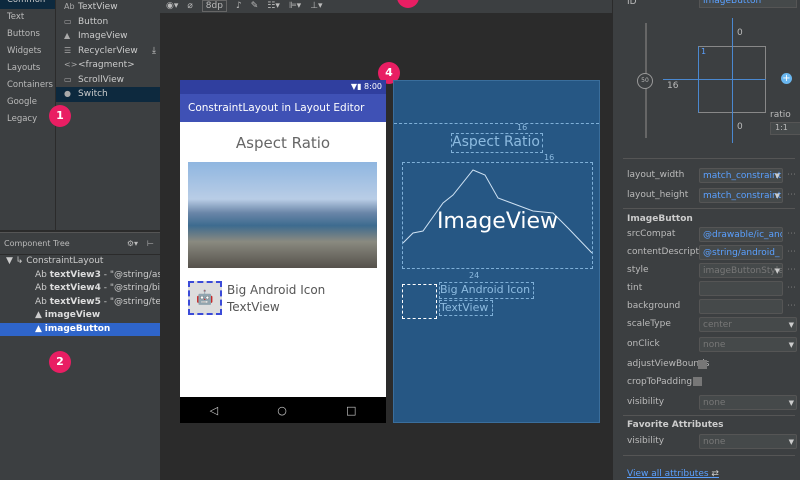 The image size is (800, 480). Describe the element at coordinates (748, 402) in the screenshot. I see `visibility-dropdown: none ▼` at that location.